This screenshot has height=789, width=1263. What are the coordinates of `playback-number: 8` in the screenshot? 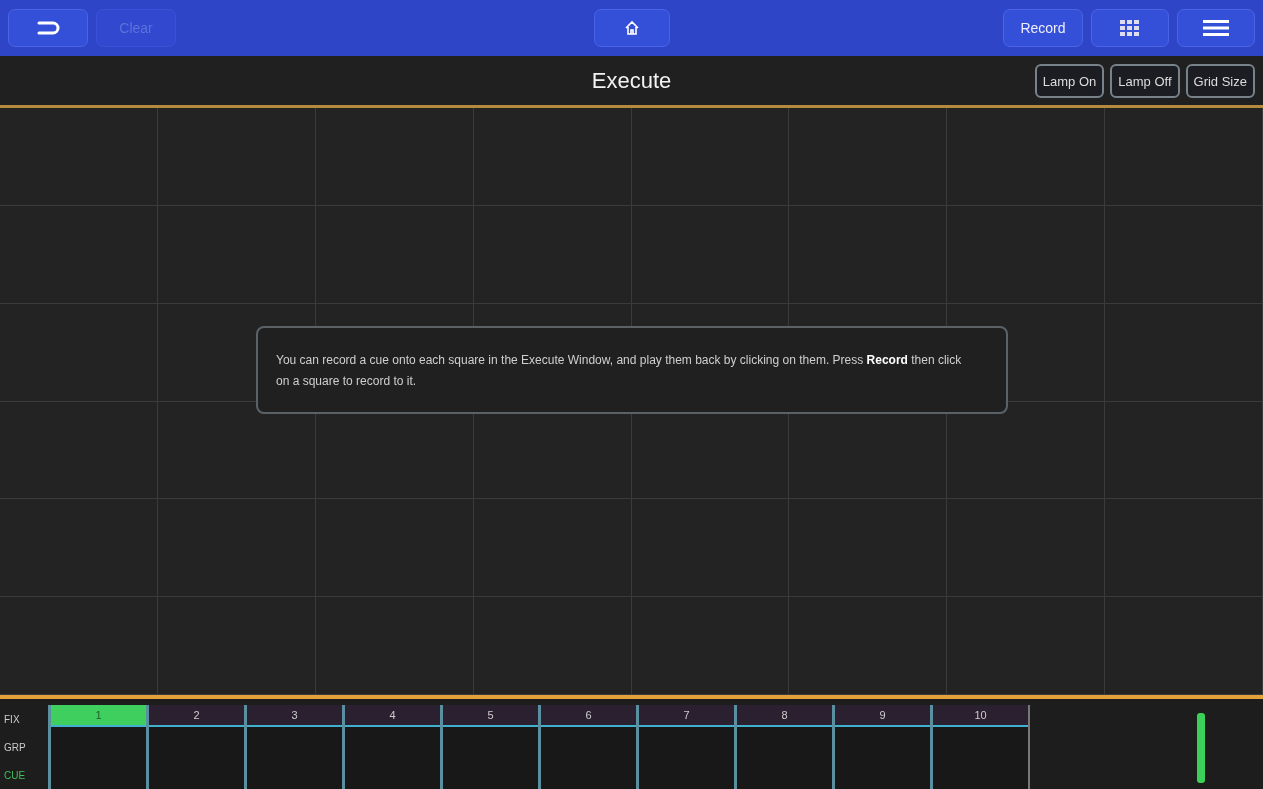 It's located at (784, 716).